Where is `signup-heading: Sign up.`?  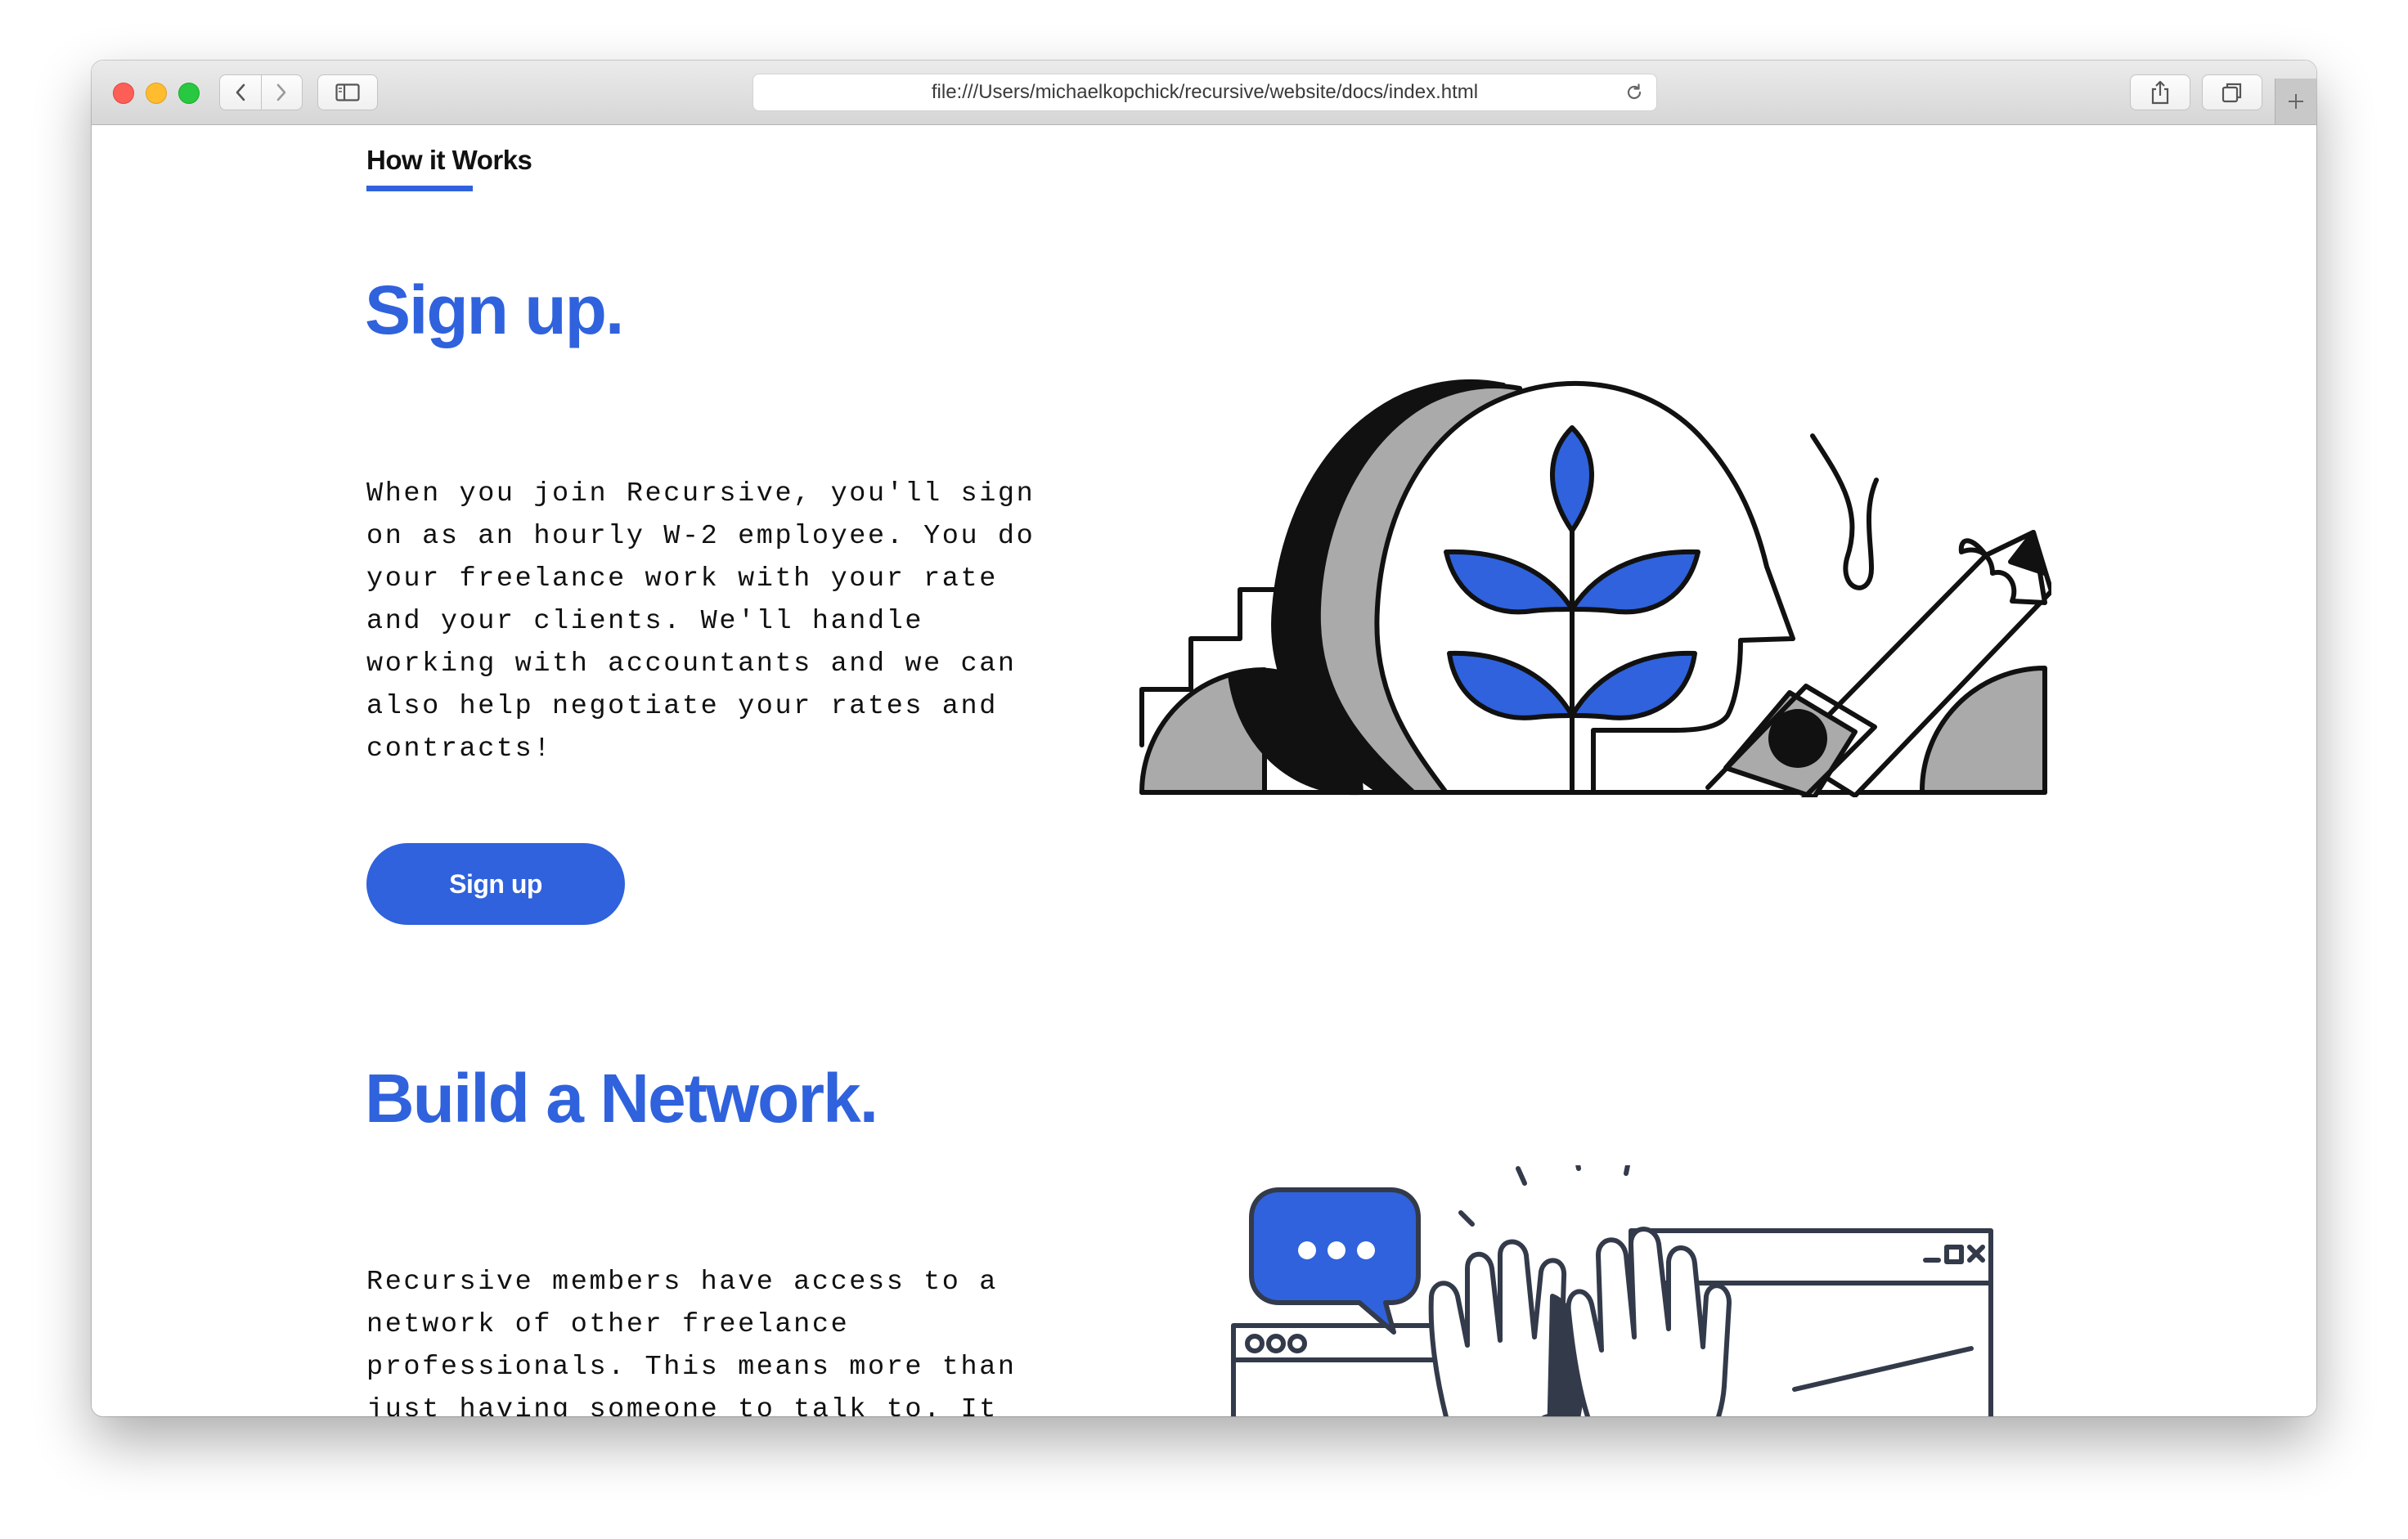 signup-heading: Sign up. is located at coordinates (494, 309).